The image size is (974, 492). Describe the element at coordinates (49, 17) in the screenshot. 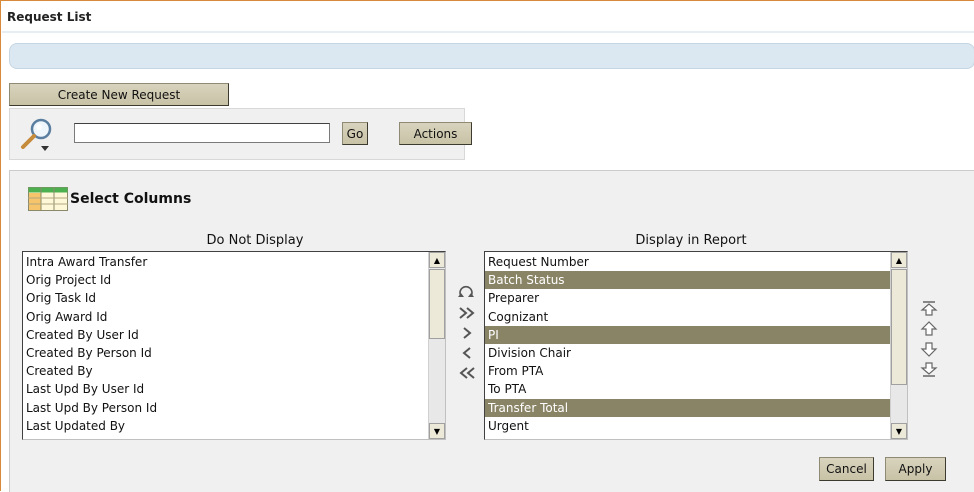

I see `page-title: Request List` at that location.